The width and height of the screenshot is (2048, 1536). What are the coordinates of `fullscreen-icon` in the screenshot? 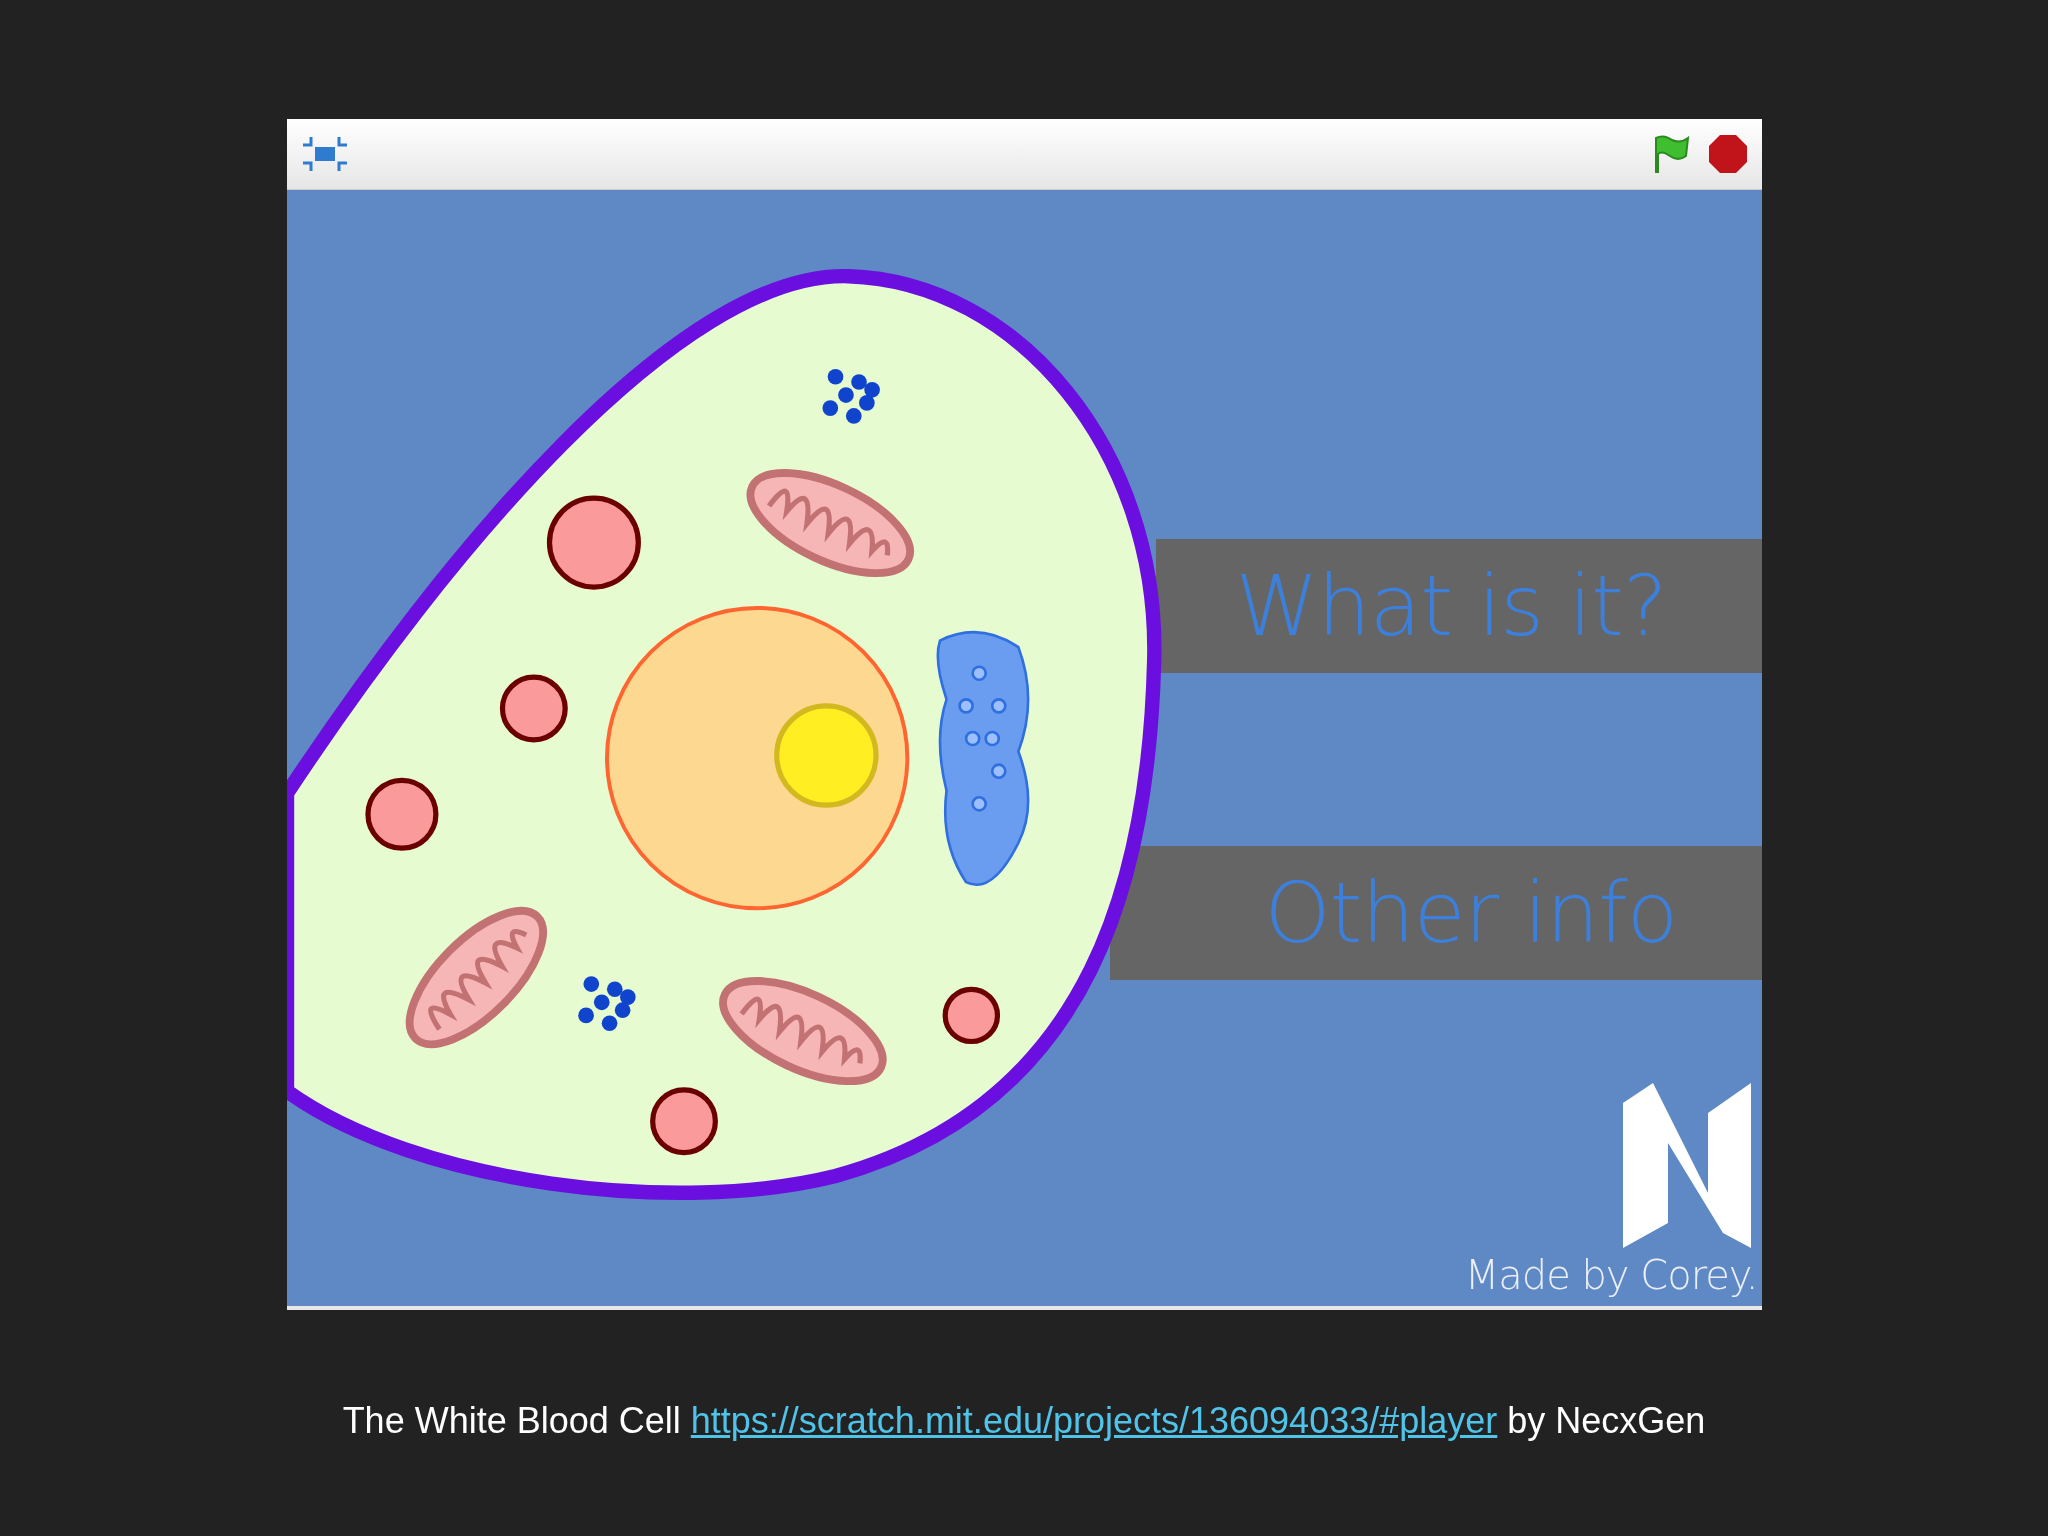 It's located at (324, 154).